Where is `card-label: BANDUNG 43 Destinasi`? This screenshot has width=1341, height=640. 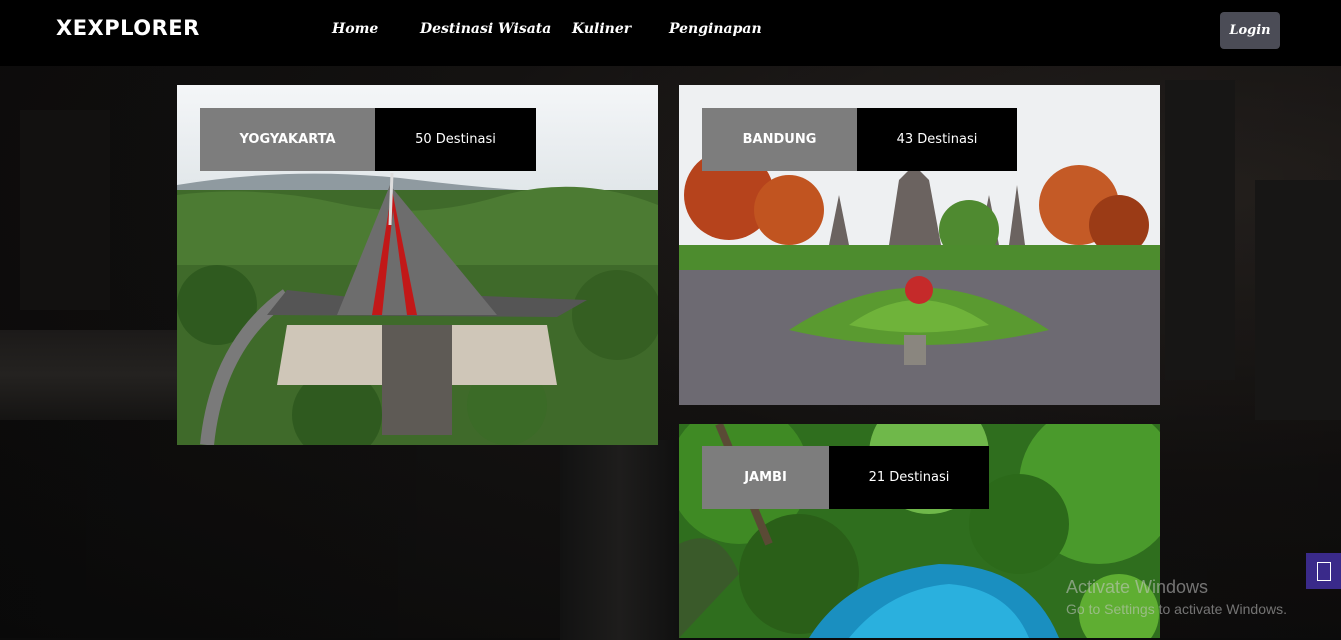 card-label: BANDUNG 43 Destinasi is located at coordinates (859, 139).